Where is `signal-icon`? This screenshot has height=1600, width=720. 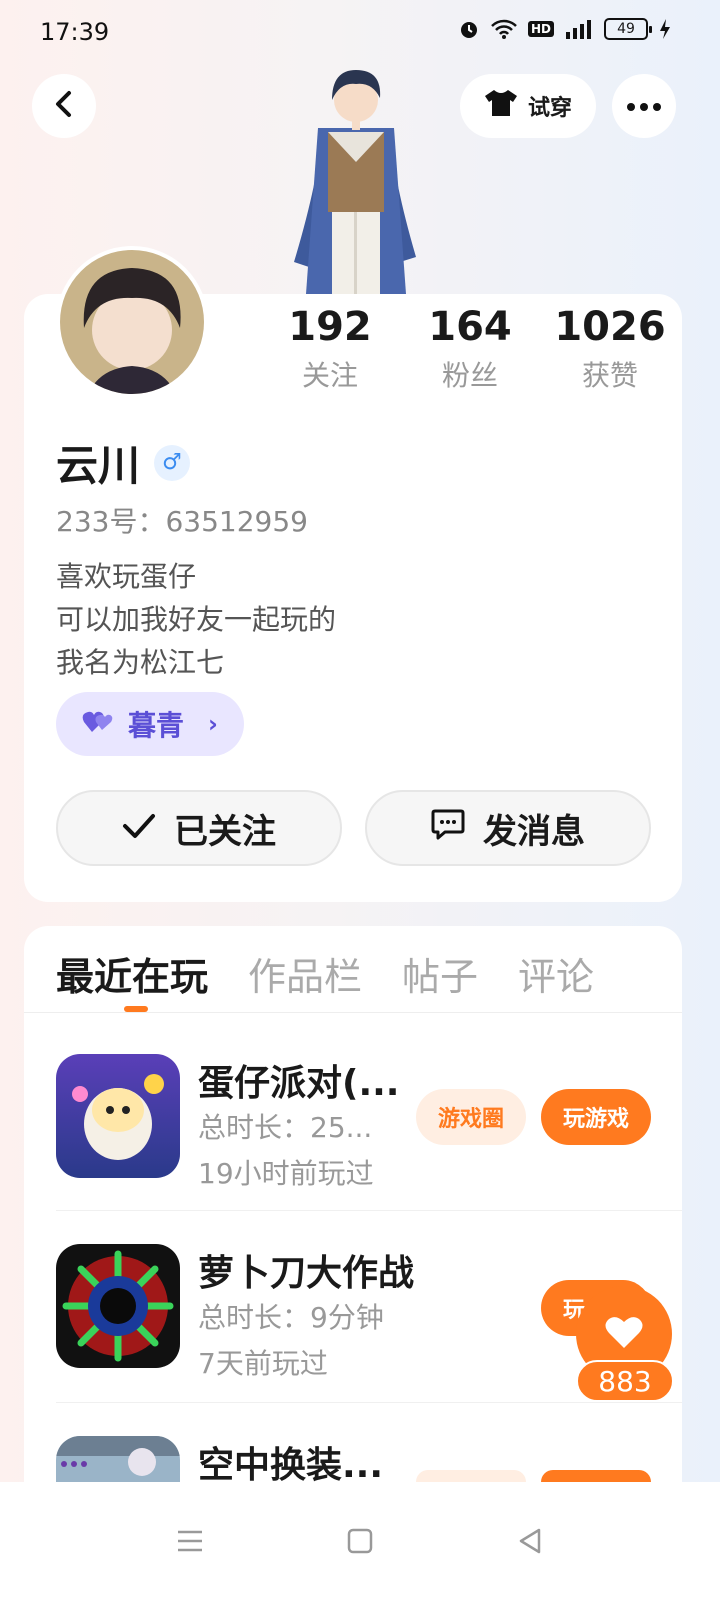
signal-icon is located at coordinates (579, 29).